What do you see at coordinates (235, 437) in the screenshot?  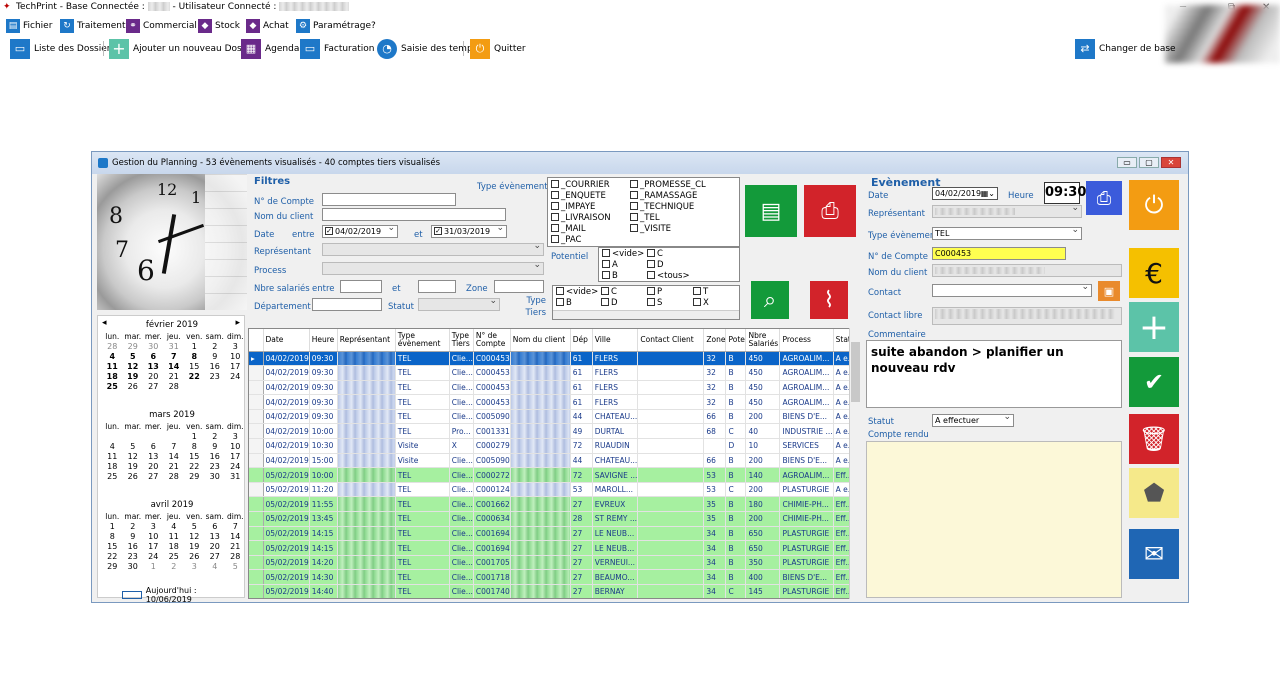 I see `calendar-day: 3` at bounding box center [235, 437].